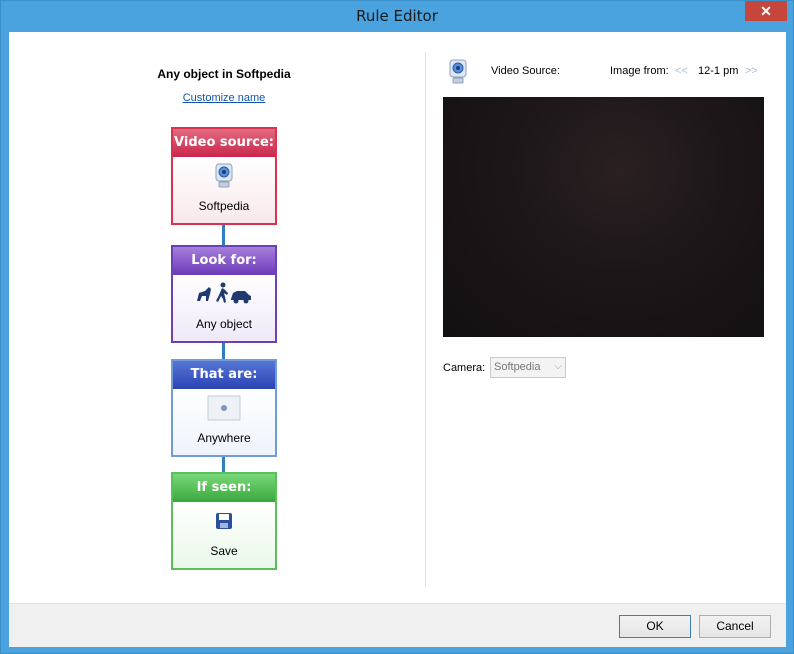 This screenshot has width=794, height=654. What do you see at coordinates (603, 217) in the screenshot?
I see `camera-preview-image` at bounding box center [603, 217].